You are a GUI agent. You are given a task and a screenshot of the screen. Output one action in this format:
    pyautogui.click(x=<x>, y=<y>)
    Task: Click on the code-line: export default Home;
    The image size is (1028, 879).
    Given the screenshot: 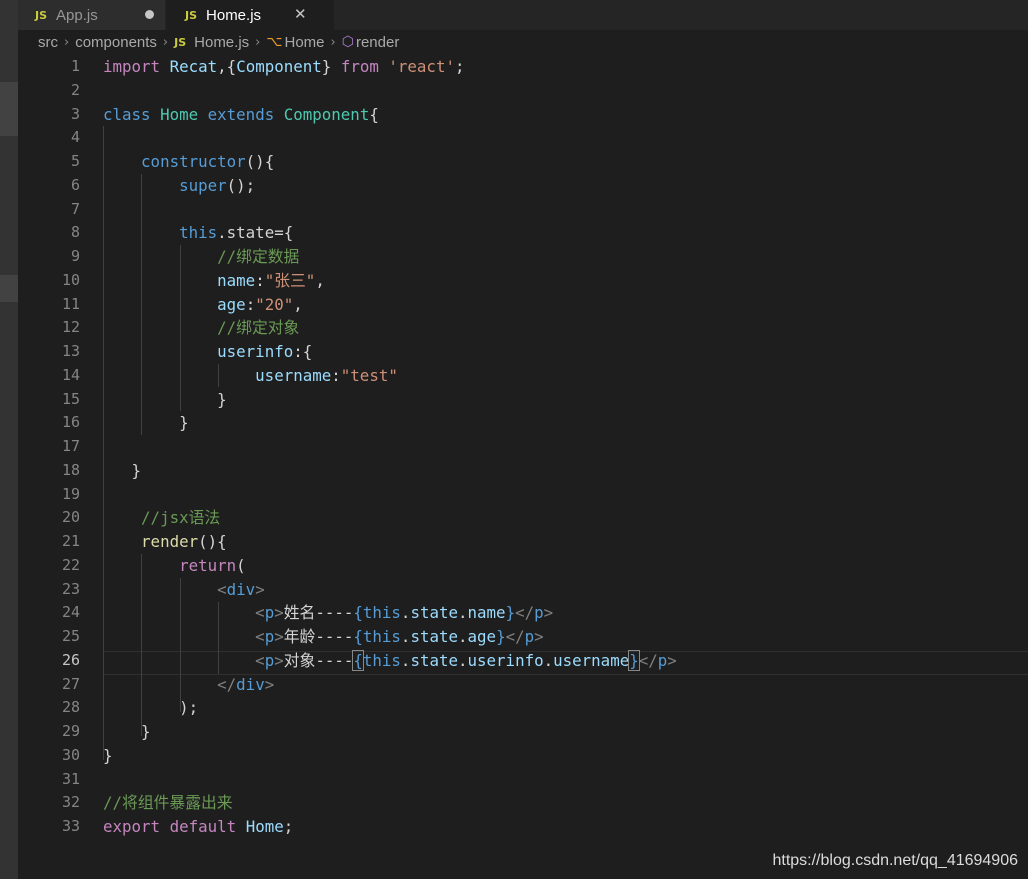 What is the action you would take?
    pyautogui.click(x=198, y=826)
    